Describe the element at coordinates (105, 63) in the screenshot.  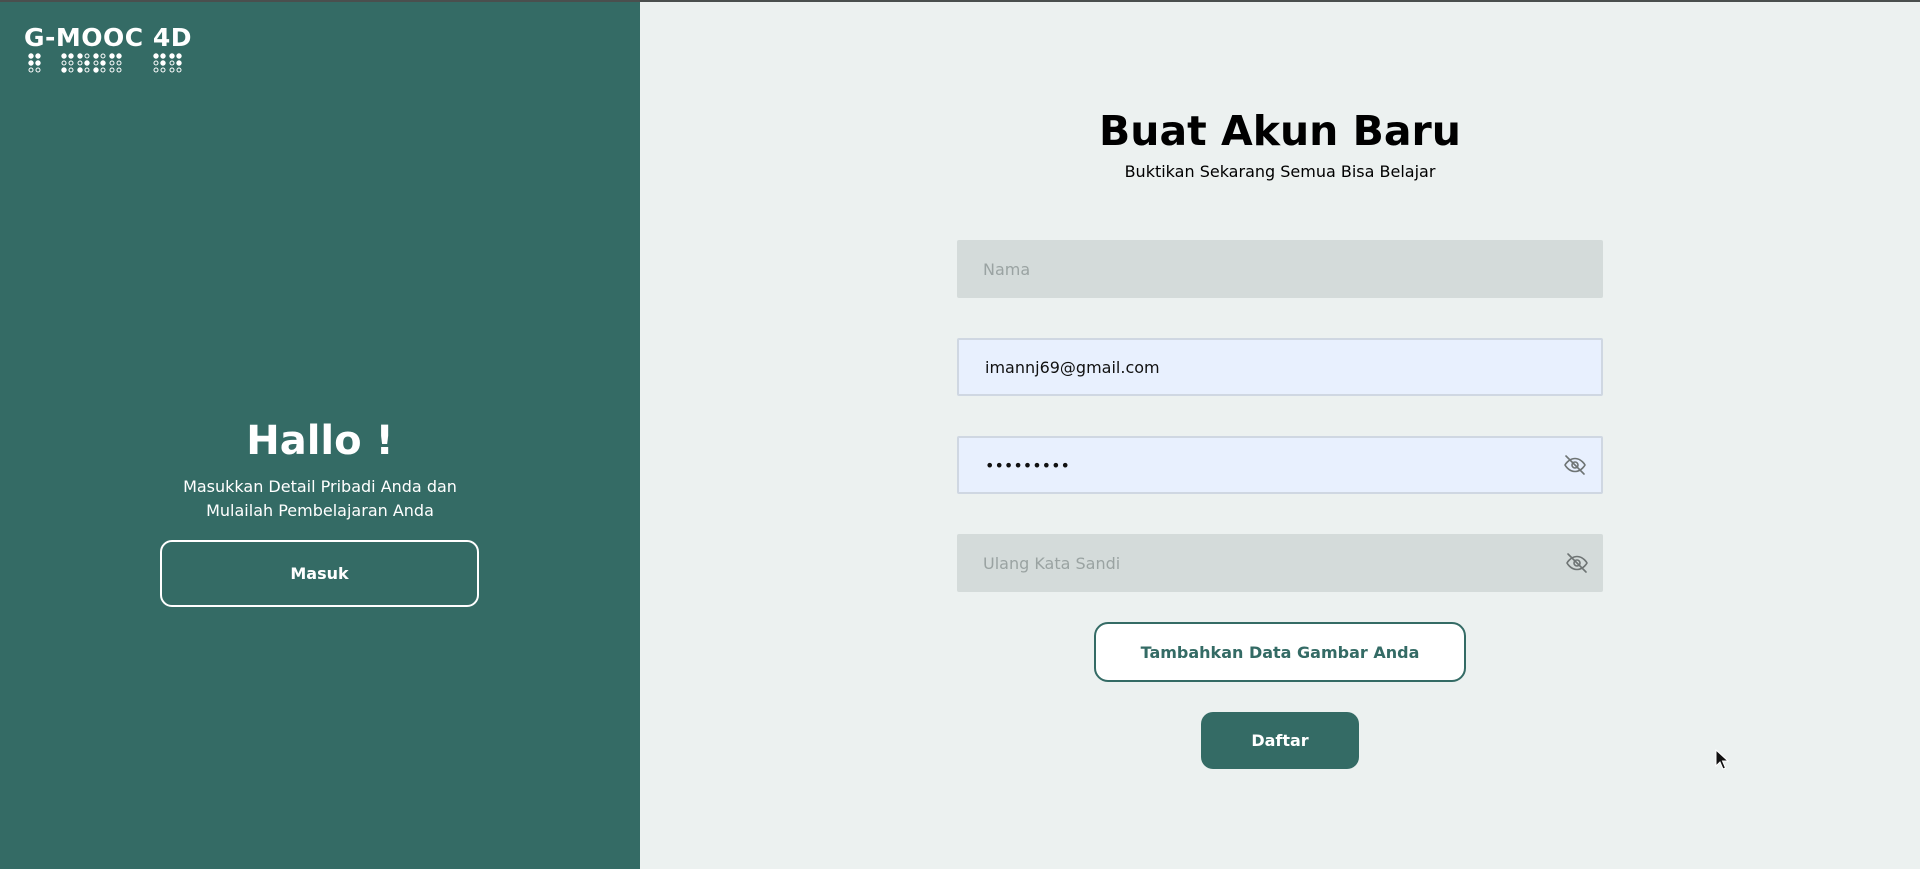
I see `braille-logo-icon` at that location.